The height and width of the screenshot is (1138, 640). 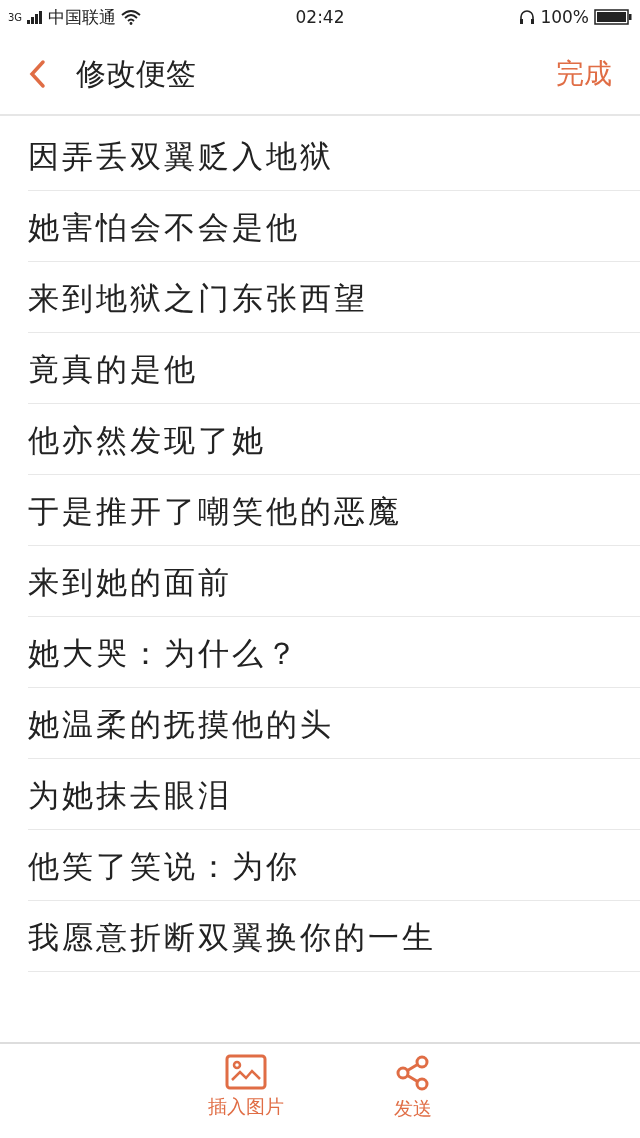 What do you see at coordinates (82, 17) in the screenshot?
I see `carrier-name: 中国联通` at bounding box center [82, 17].